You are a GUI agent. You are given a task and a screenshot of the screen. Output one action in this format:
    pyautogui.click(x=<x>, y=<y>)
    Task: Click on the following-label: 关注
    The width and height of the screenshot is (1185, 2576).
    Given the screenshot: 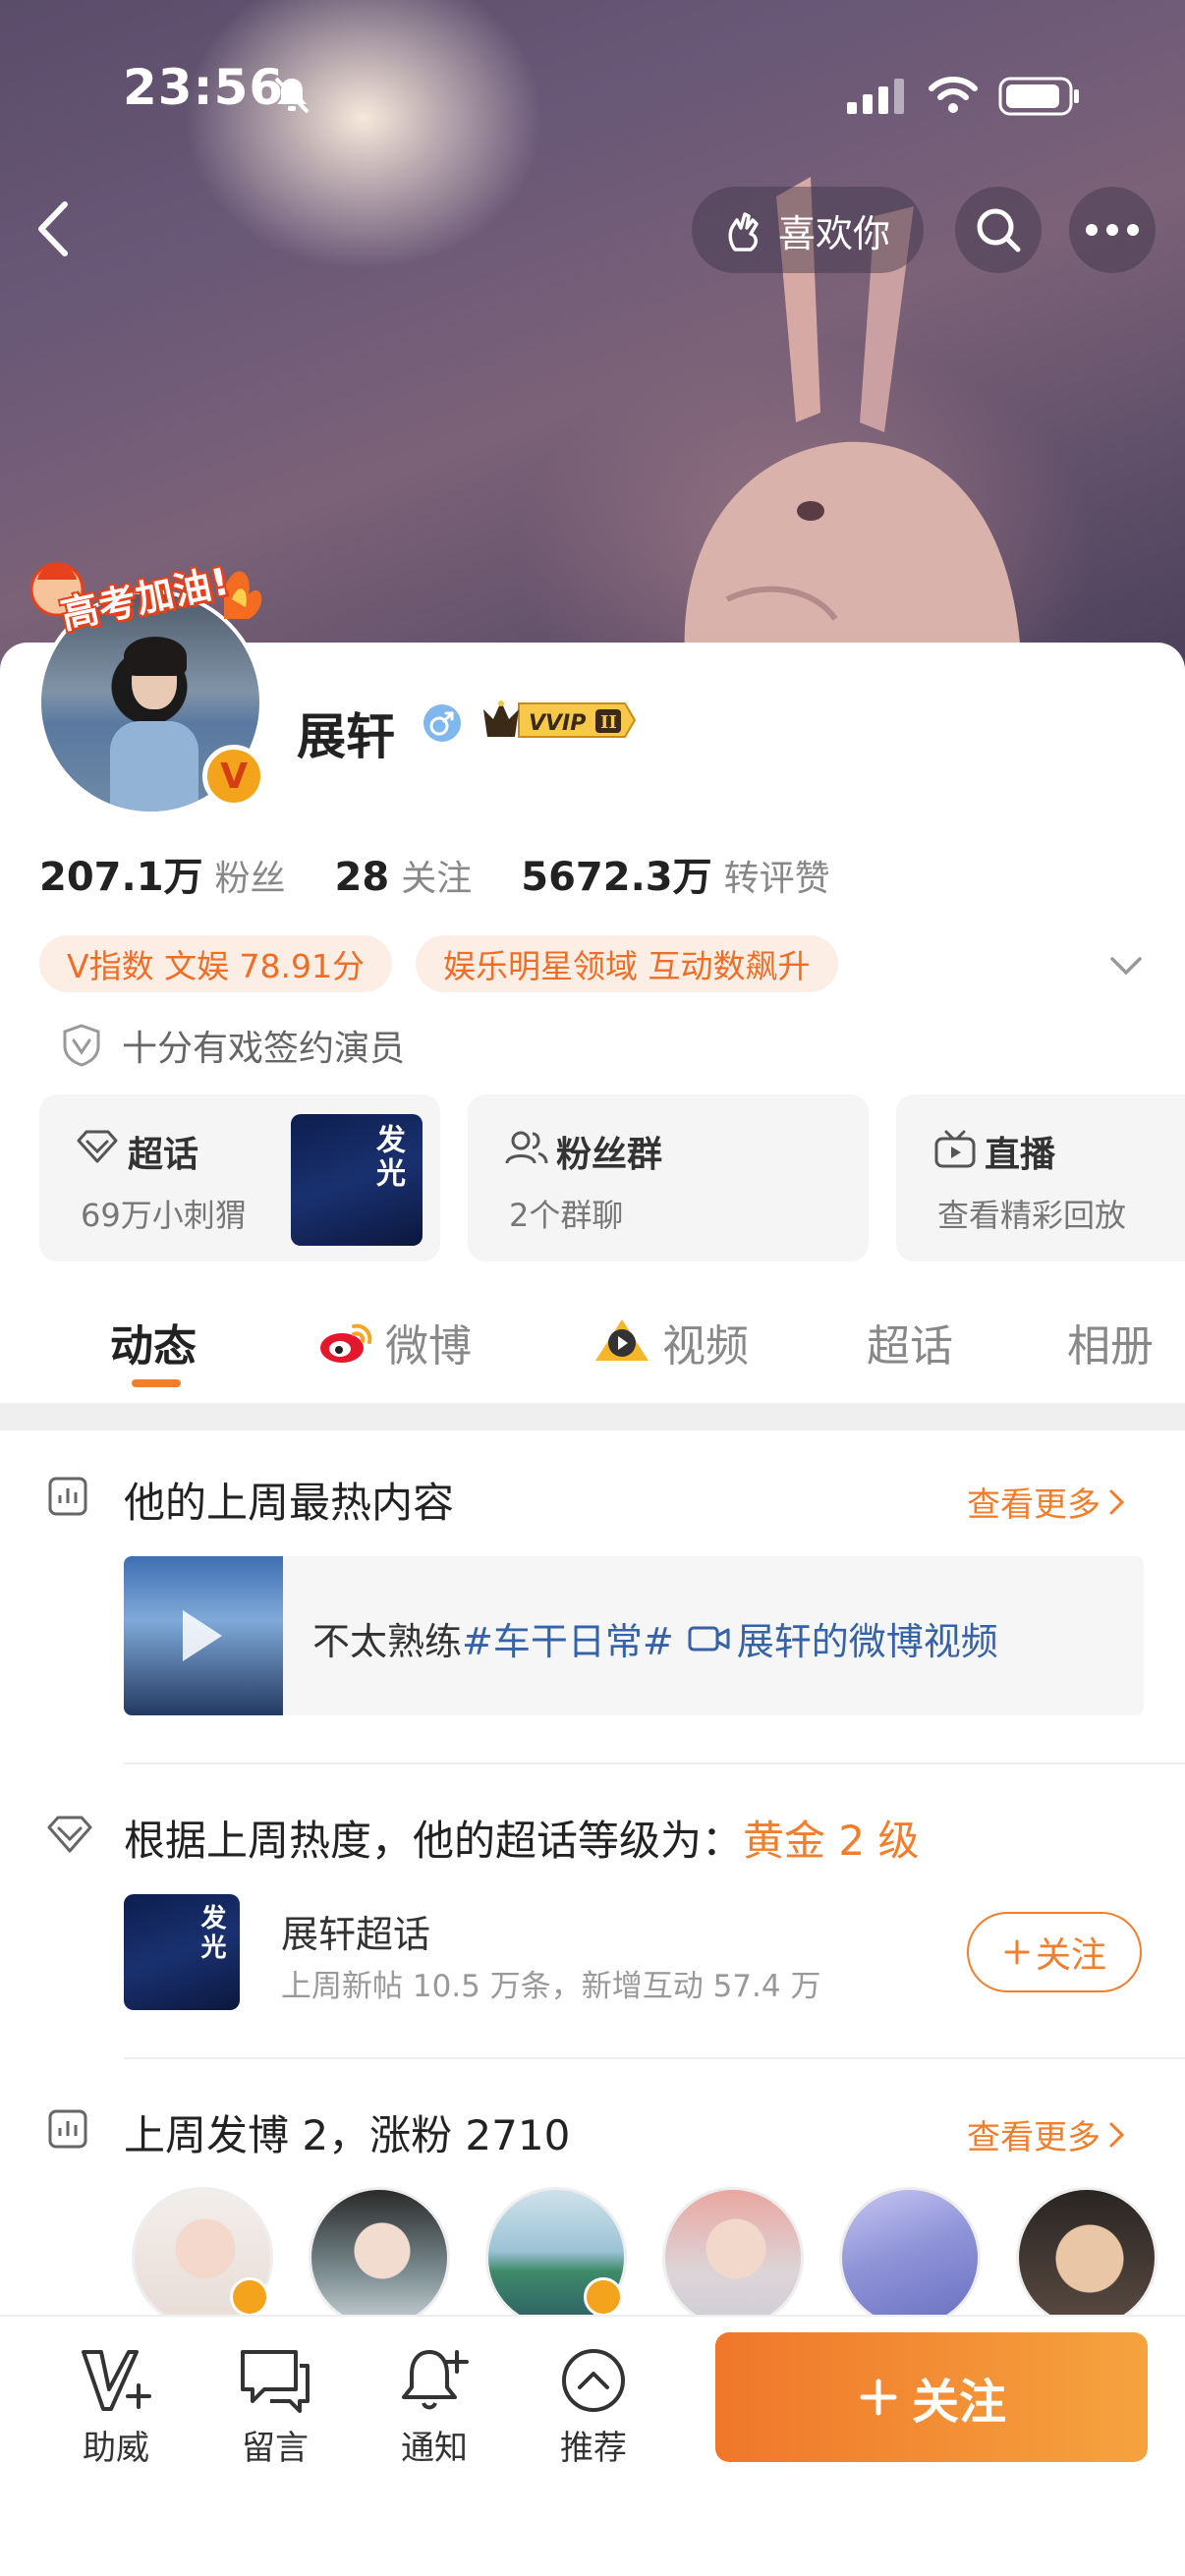 What is the action you would take?
    pyautogui.click(x=437, y=875)
    